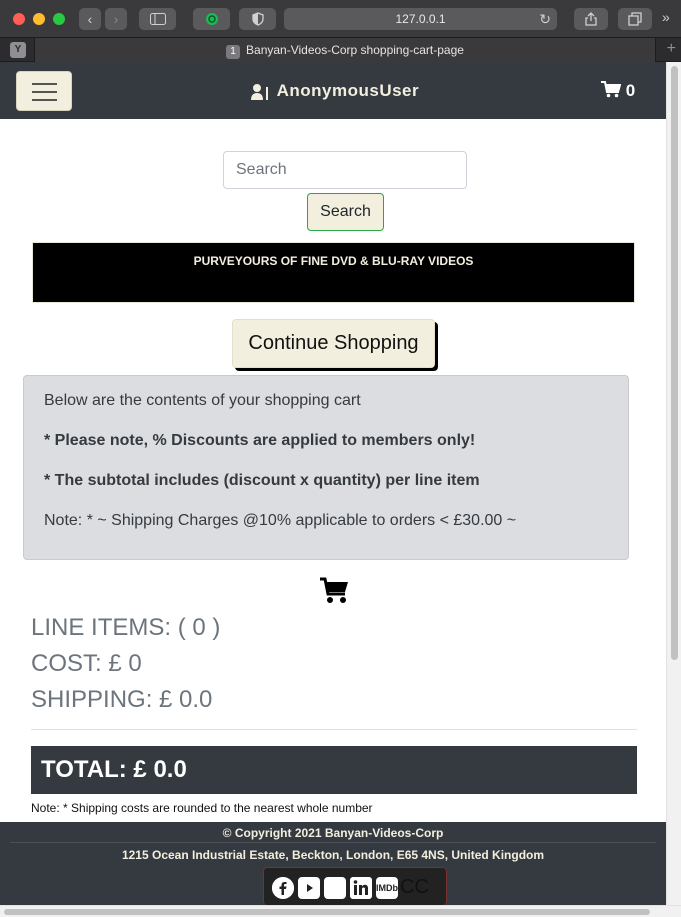 This screenshot has width=681, height=917. What do you see at coordinates (18, 50) in the screenshot?
I see `pinned-tab: Y` at bounding box center [18, 50].